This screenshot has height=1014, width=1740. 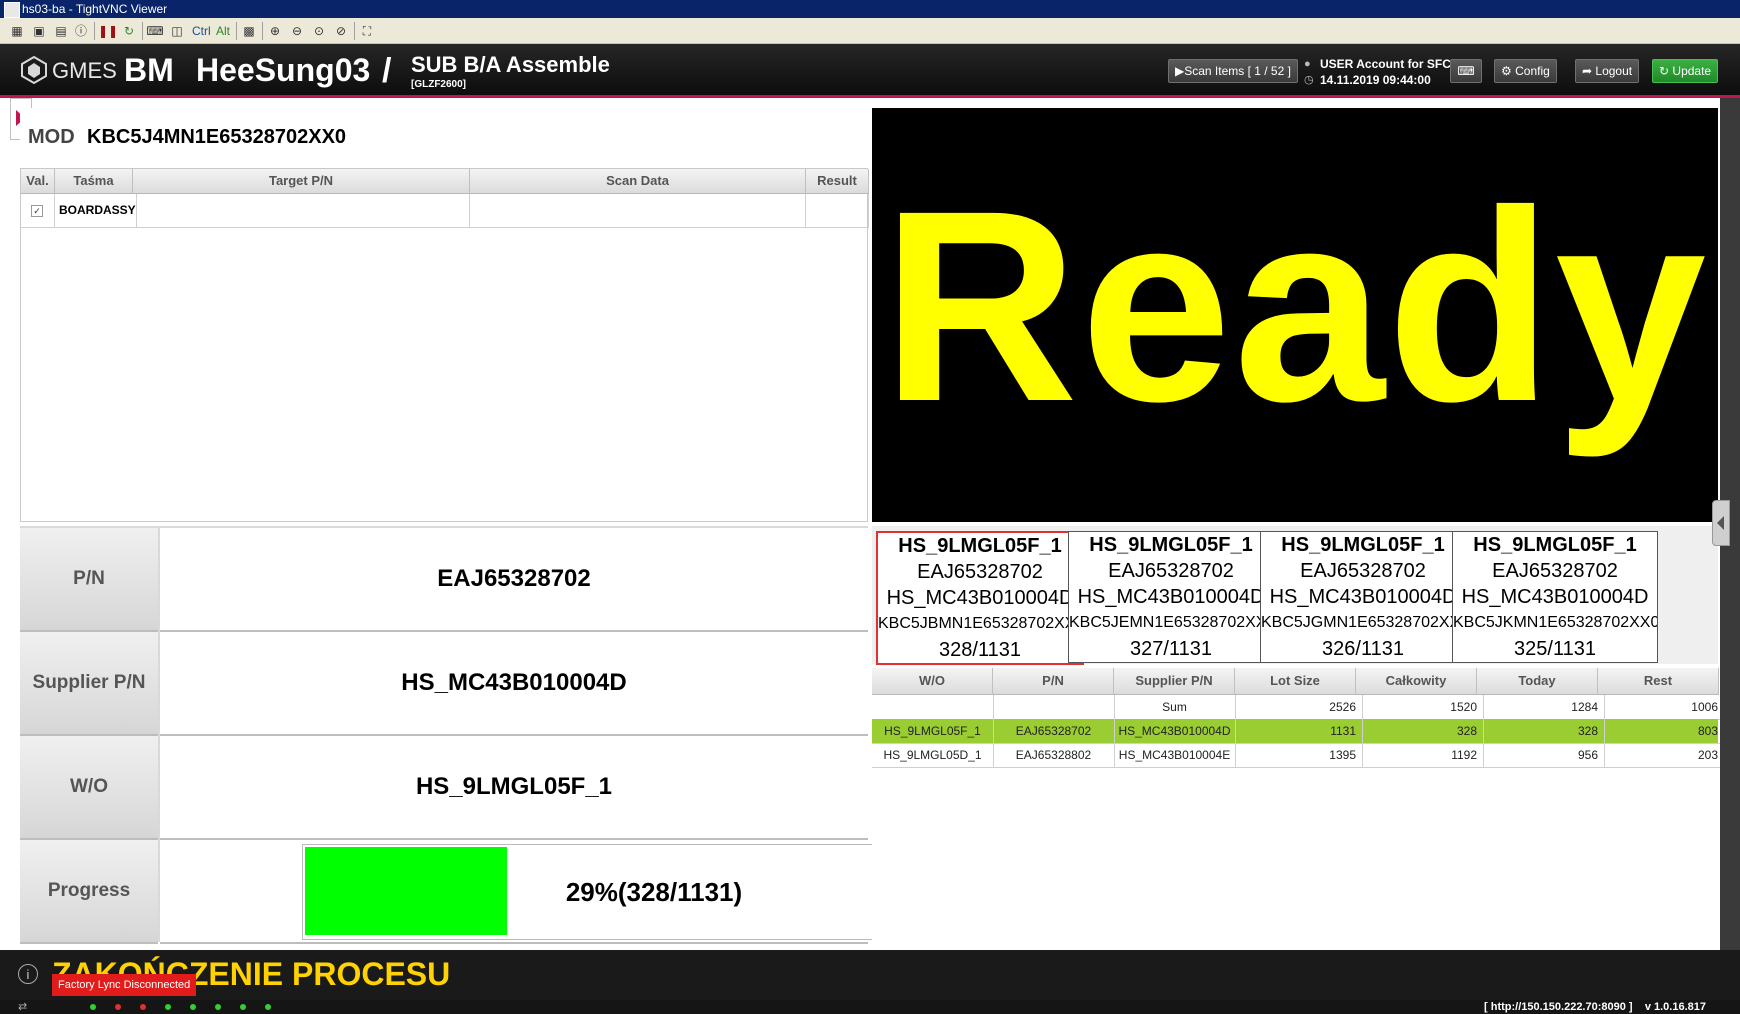 What do you see at coordinates (1420, 707) in the screenshot?
I see `table-cell-total: 1520` at bounding box center [1420, 707].